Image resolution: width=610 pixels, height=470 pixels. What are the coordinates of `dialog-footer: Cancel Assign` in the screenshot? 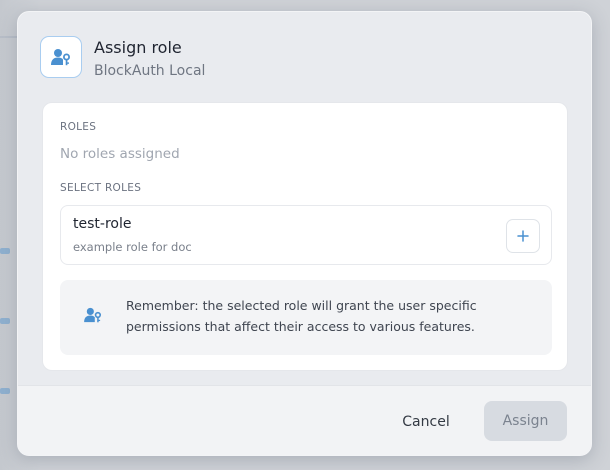 It's located at (304, 420).